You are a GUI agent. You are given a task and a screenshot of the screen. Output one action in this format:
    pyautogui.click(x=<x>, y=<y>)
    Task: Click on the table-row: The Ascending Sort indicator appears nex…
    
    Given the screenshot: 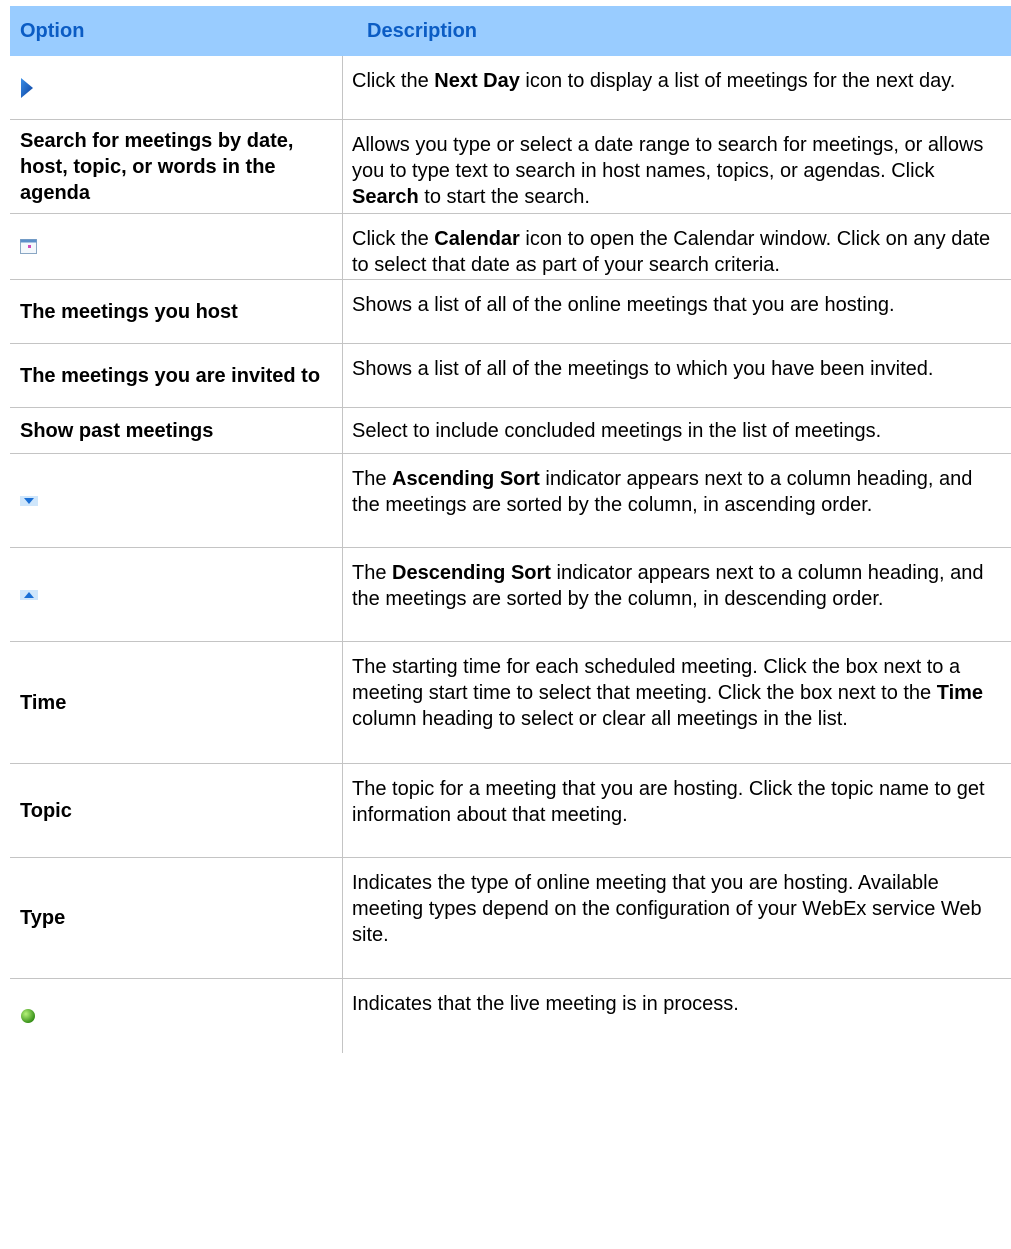 What is the action you would take?
    pyautogui.click(x=510, y=501)
    